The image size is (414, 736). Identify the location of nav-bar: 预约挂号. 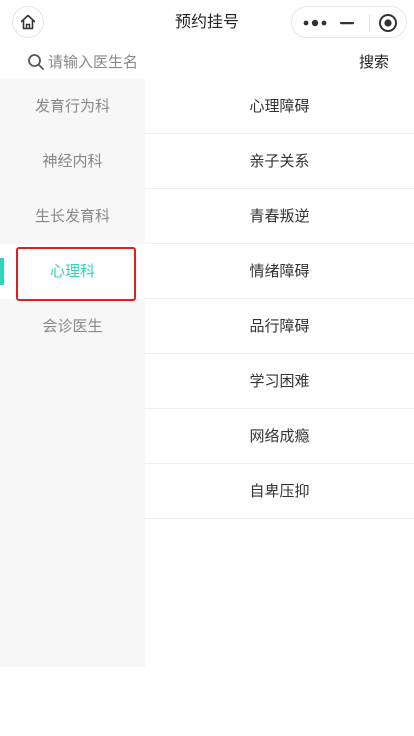
(207, 22).